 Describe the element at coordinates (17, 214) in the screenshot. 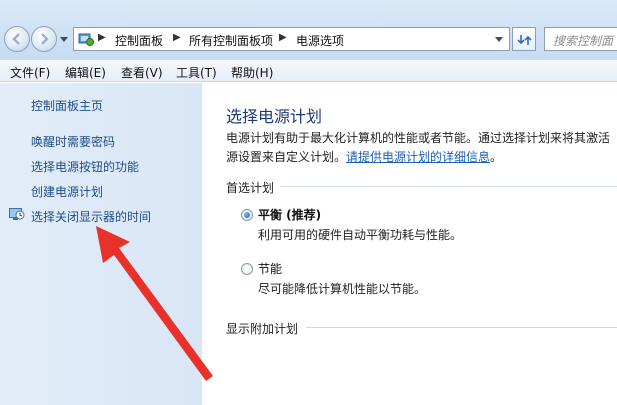

I see `display-clock-icon` at that location.